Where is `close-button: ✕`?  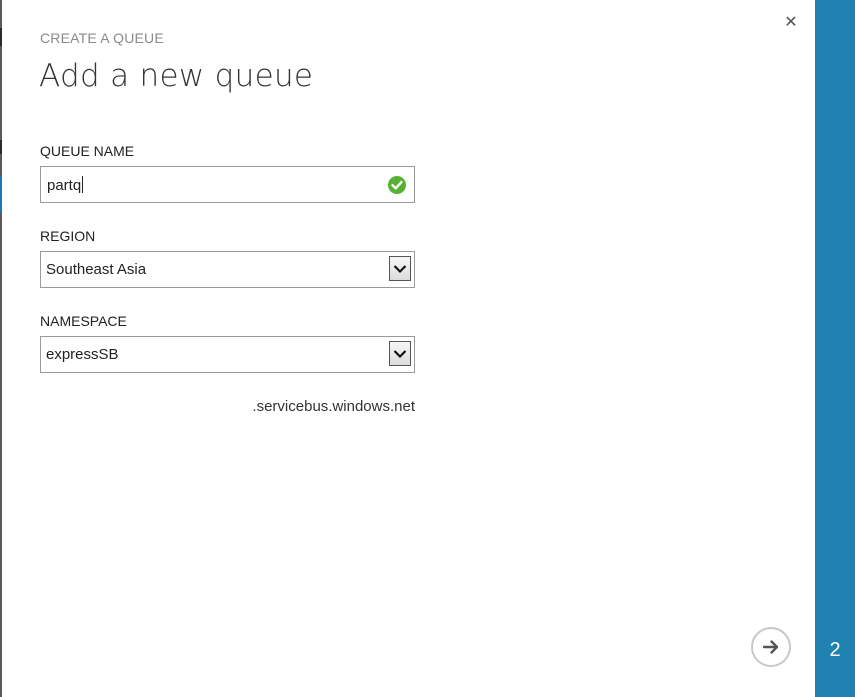
close-button: ✕ is located at coordinates (791, 22).